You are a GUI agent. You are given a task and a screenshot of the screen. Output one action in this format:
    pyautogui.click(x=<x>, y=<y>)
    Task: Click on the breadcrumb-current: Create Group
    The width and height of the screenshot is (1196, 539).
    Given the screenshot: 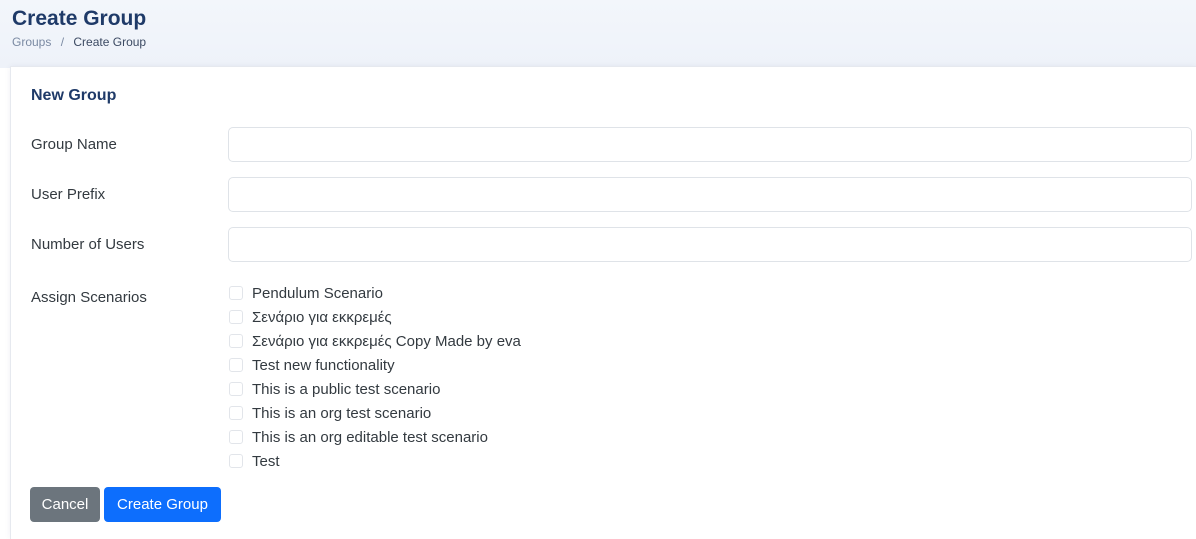 What is the action you would take?
    pyautogui.click(x=110, y=42)
    